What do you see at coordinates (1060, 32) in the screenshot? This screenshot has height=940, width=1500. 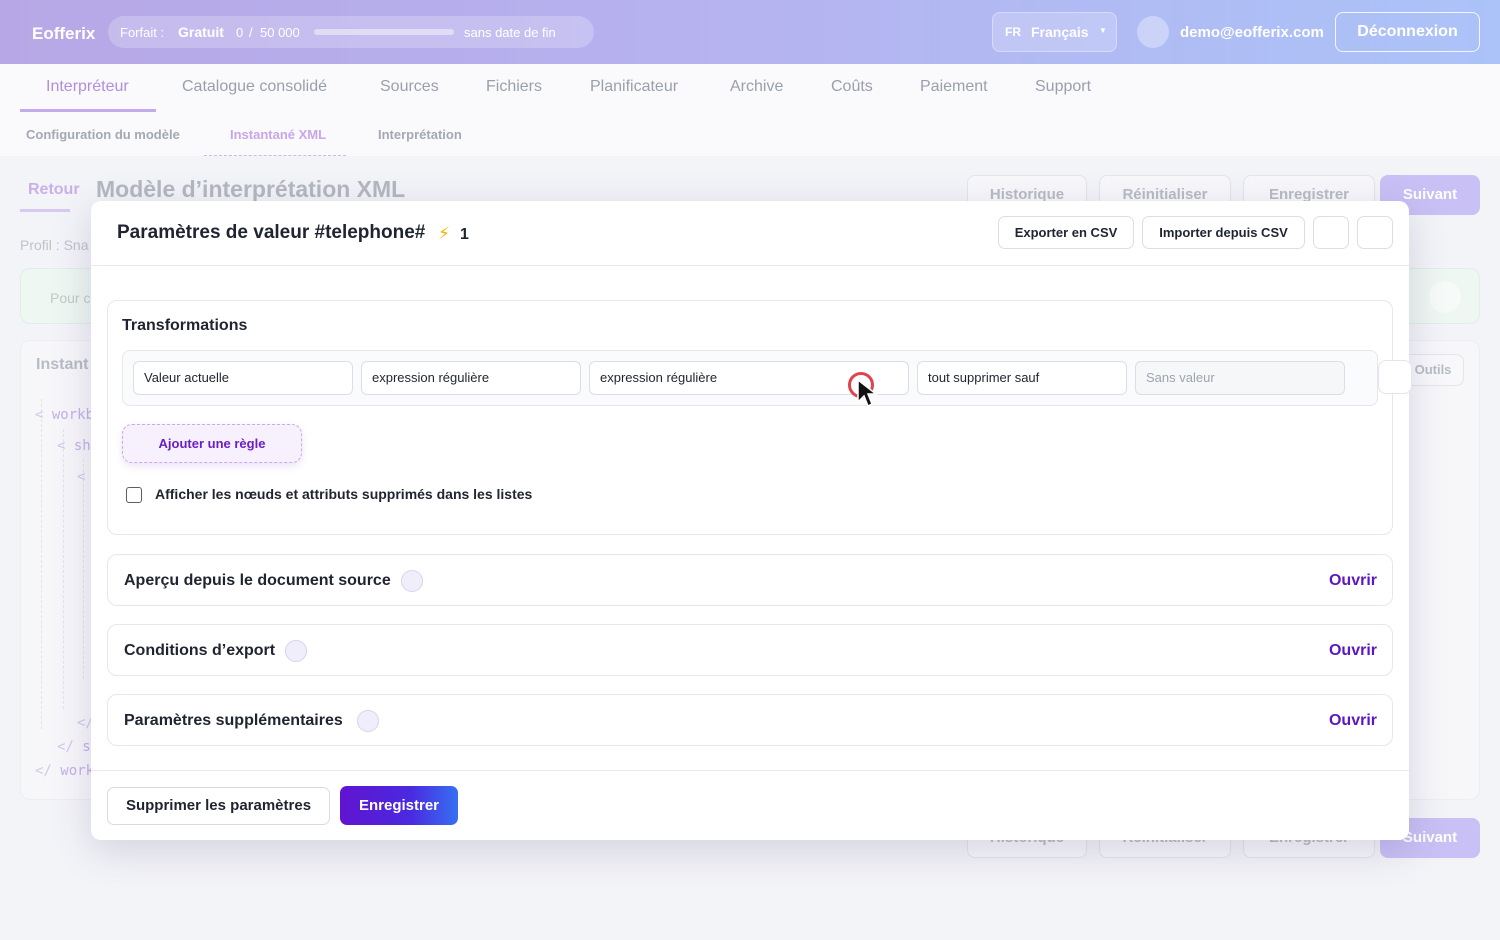 I see `language-name: Français` at bounding box center [1060, 32].